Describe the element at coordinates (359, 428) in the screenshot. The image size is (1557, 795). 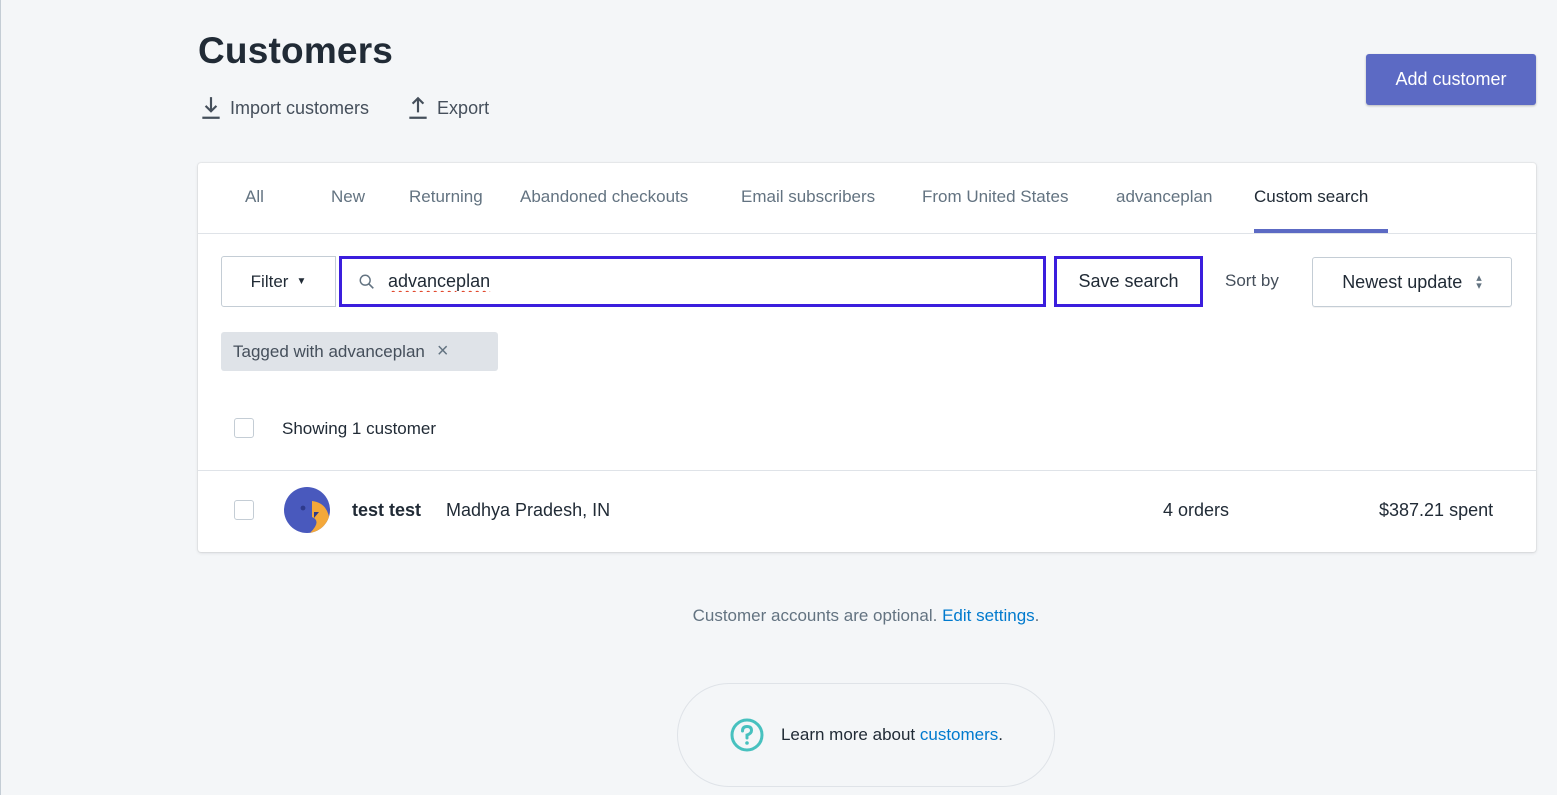
I see `showing-count: Showing 1 customer` at that location.